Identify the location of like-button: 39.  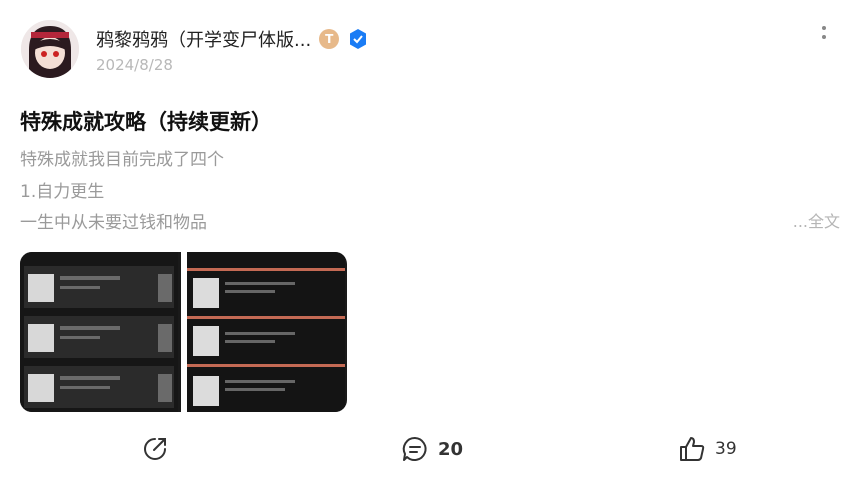
(707, 449).